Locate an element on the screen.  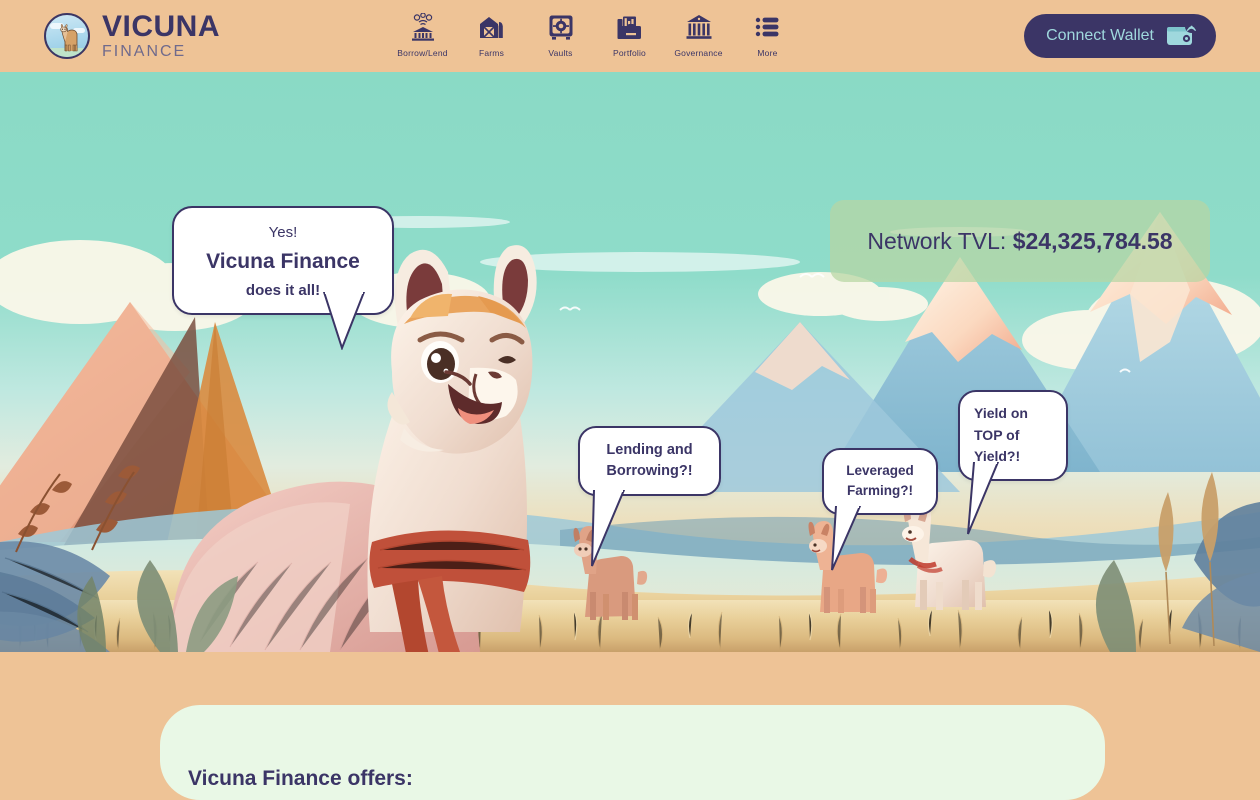
bubble-main-line1: Yes! is located at coordinates (283, 232).